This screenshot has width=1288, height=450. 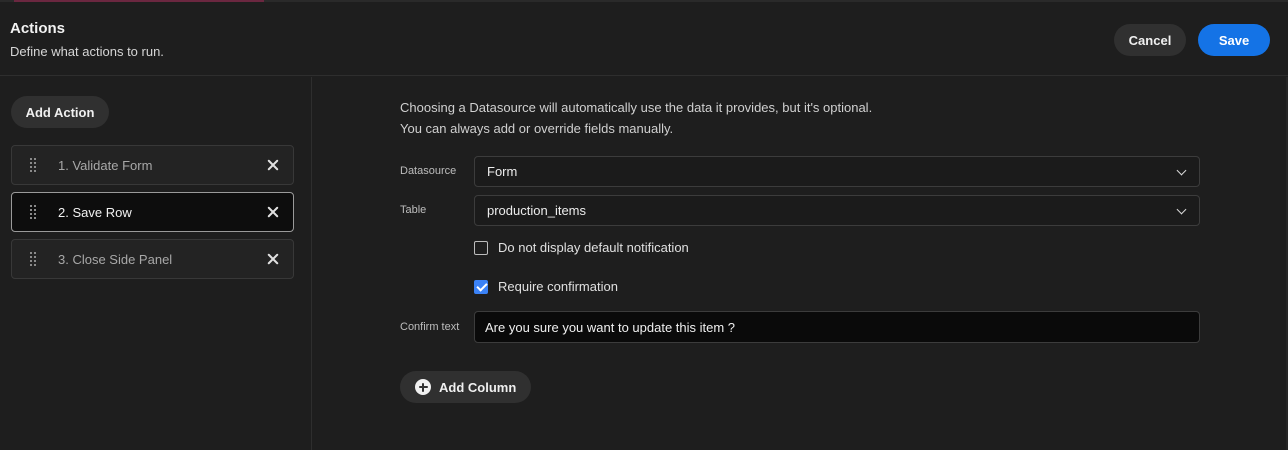 What do you see at coordinates (837, 171) in the screenshot?
I see `datasource-select: Form` at bounding box center [837, 171].